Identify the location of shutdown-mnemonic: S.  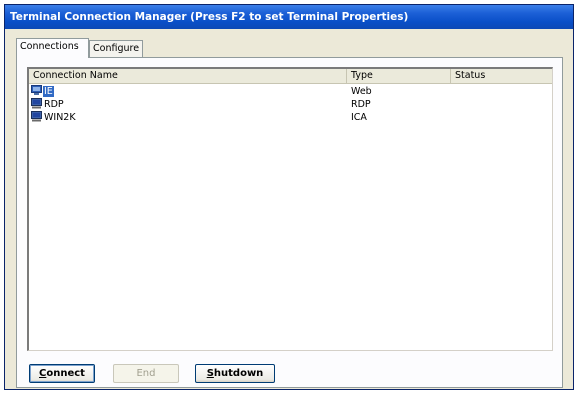
(210, 373).